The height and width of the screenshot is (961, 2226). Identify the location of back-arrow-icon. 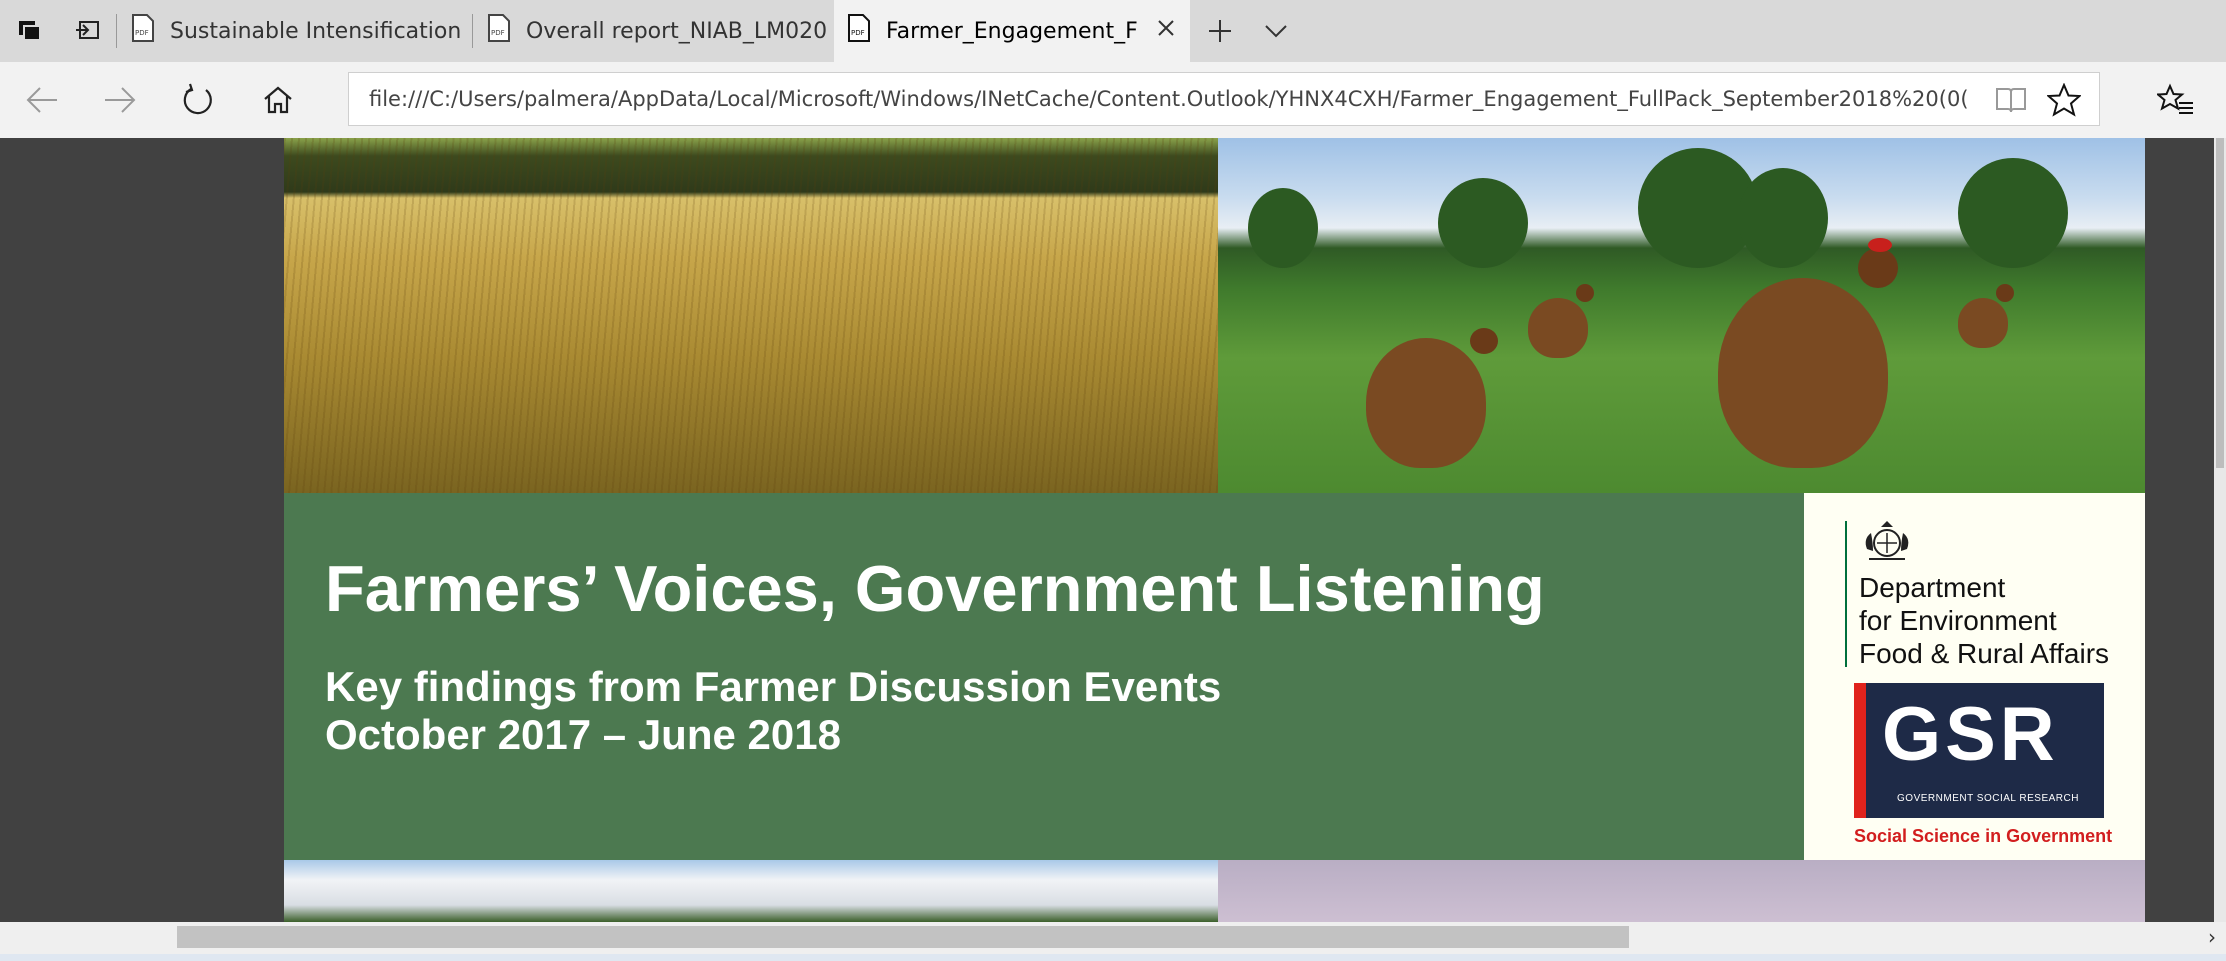
(42, 100).